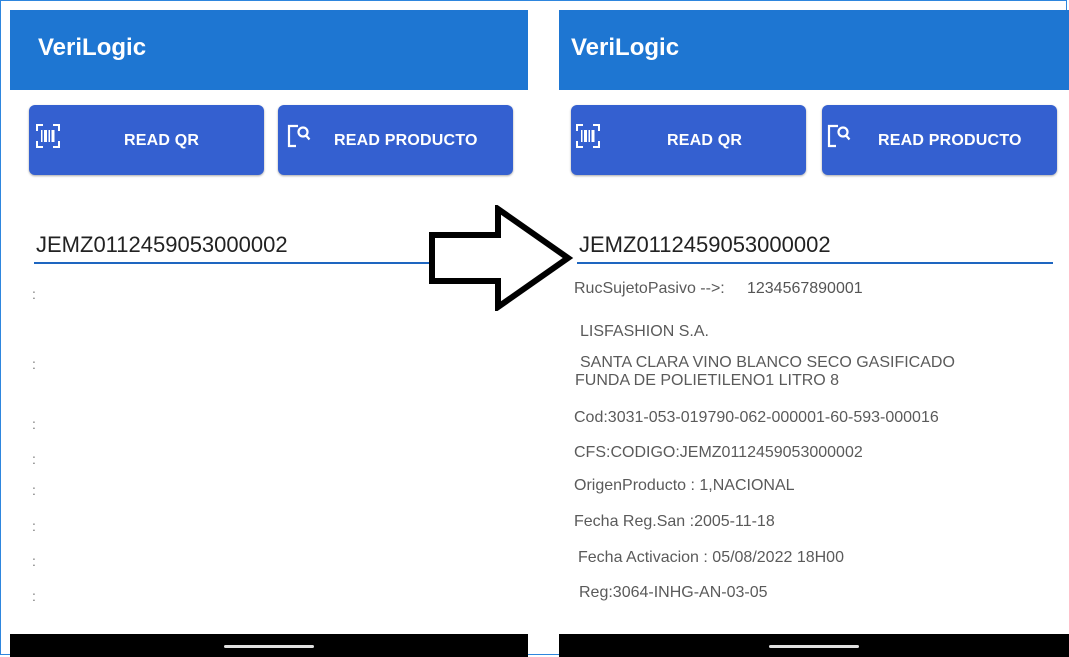 The width and height of the screenshot is (1069, 657). What do you see at coordinates (707, 380) in the screenshot?
I see `product-name-line2: FUNDA DE POLIETILENO1 LITRO 8` at bounding box center [707, 380].